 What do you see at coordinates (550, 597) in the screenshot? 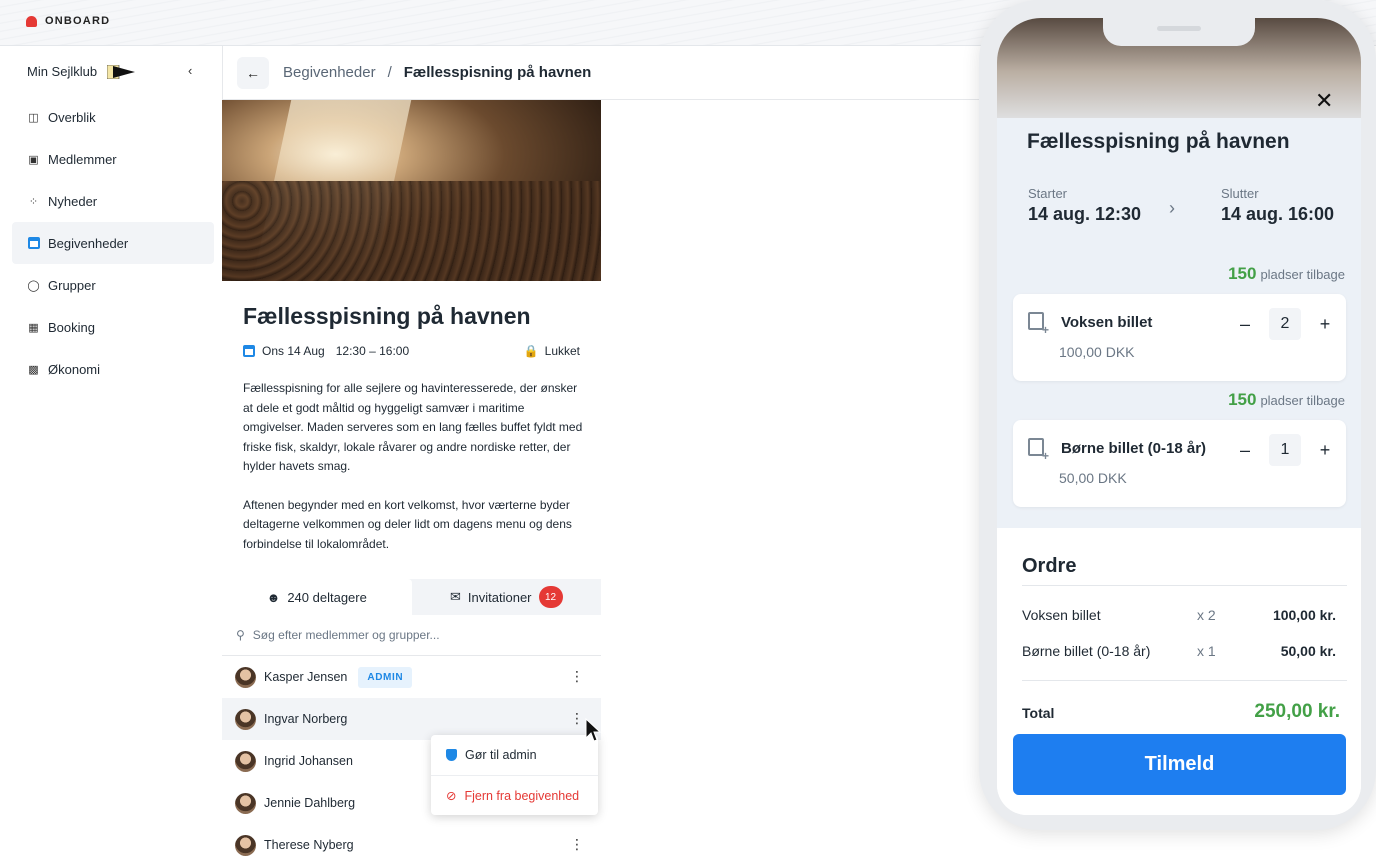
I see `invitations-count-badge: 12` at bounding box center [550, 597].